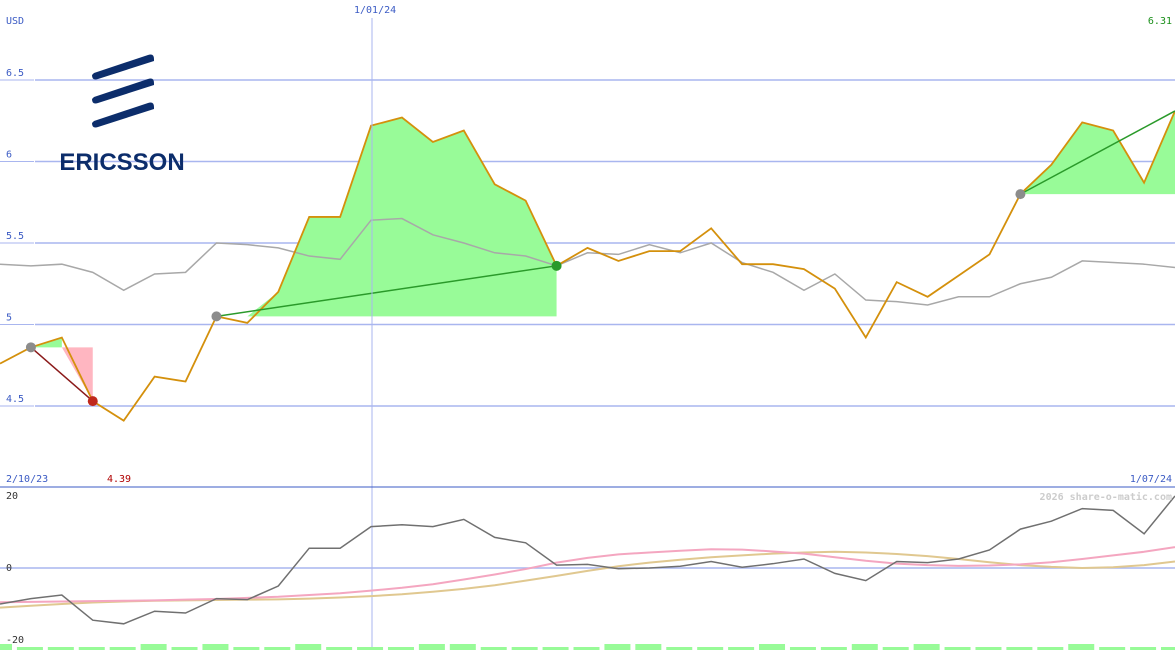 Image resolution: width=1175 pixels, height=650 pixels. What do you see at coordinates (27, 479) in the screenshot?
I see `x-start-label: 2/10/23` at bounding box center [27, 479].